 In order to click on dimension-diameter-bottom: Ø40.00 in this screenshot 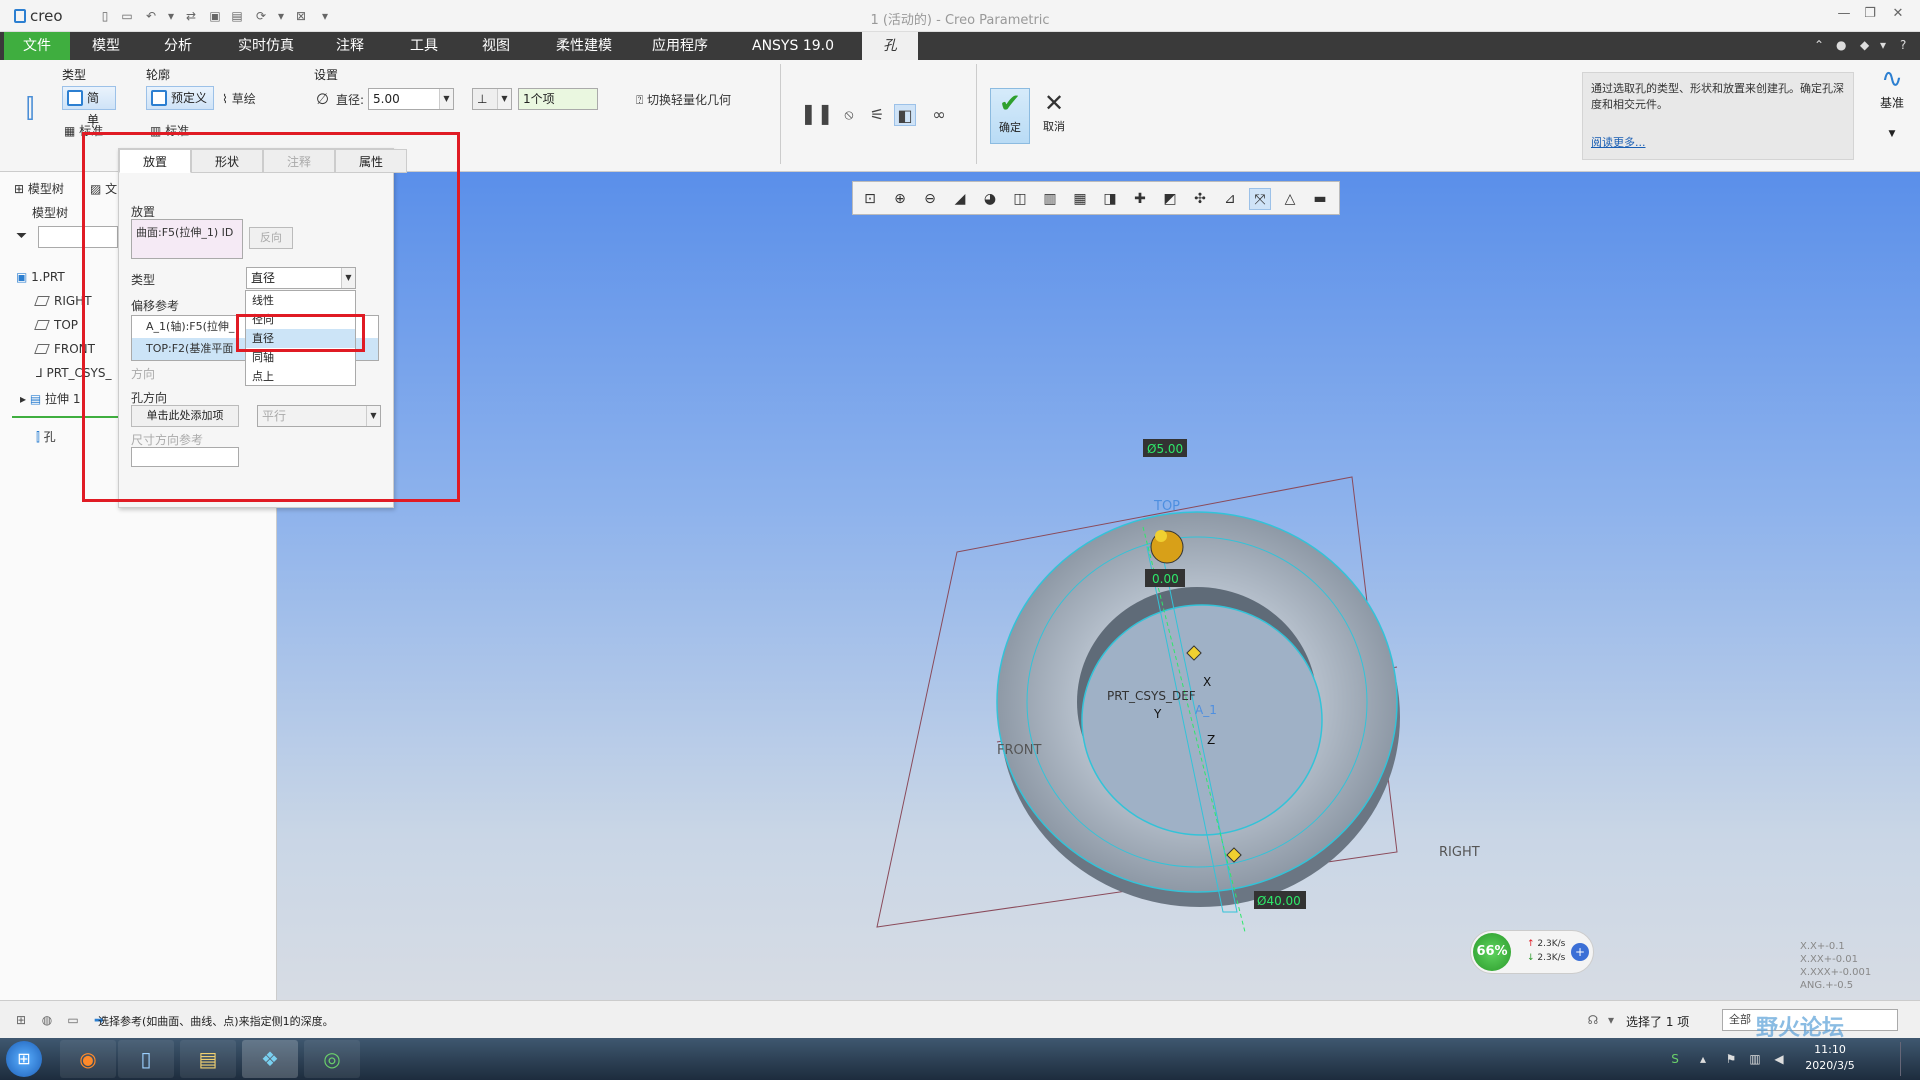, I will do `click(1279, 901)`.